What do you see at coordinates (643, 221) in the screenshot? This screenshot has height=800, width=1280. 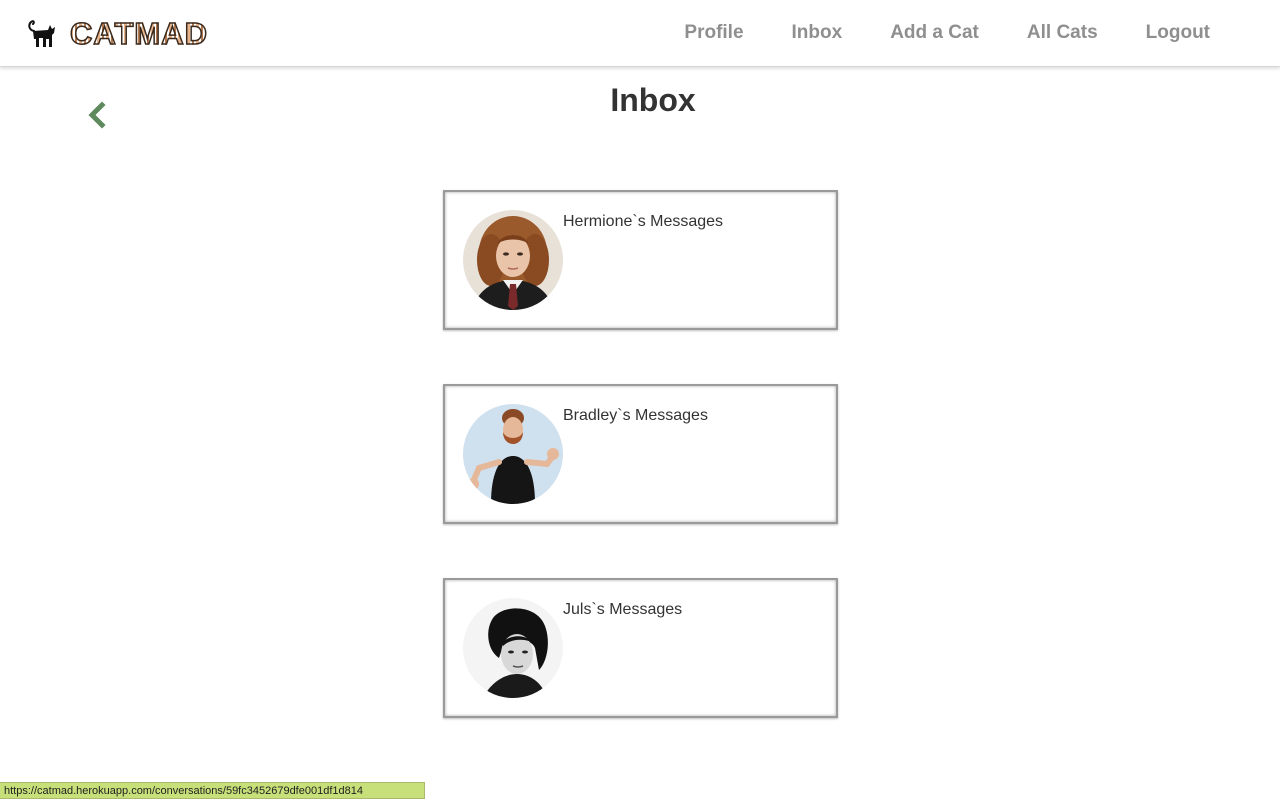 I see `conversation-label: Hermione`s Messages` at bounding box center [643, 221].